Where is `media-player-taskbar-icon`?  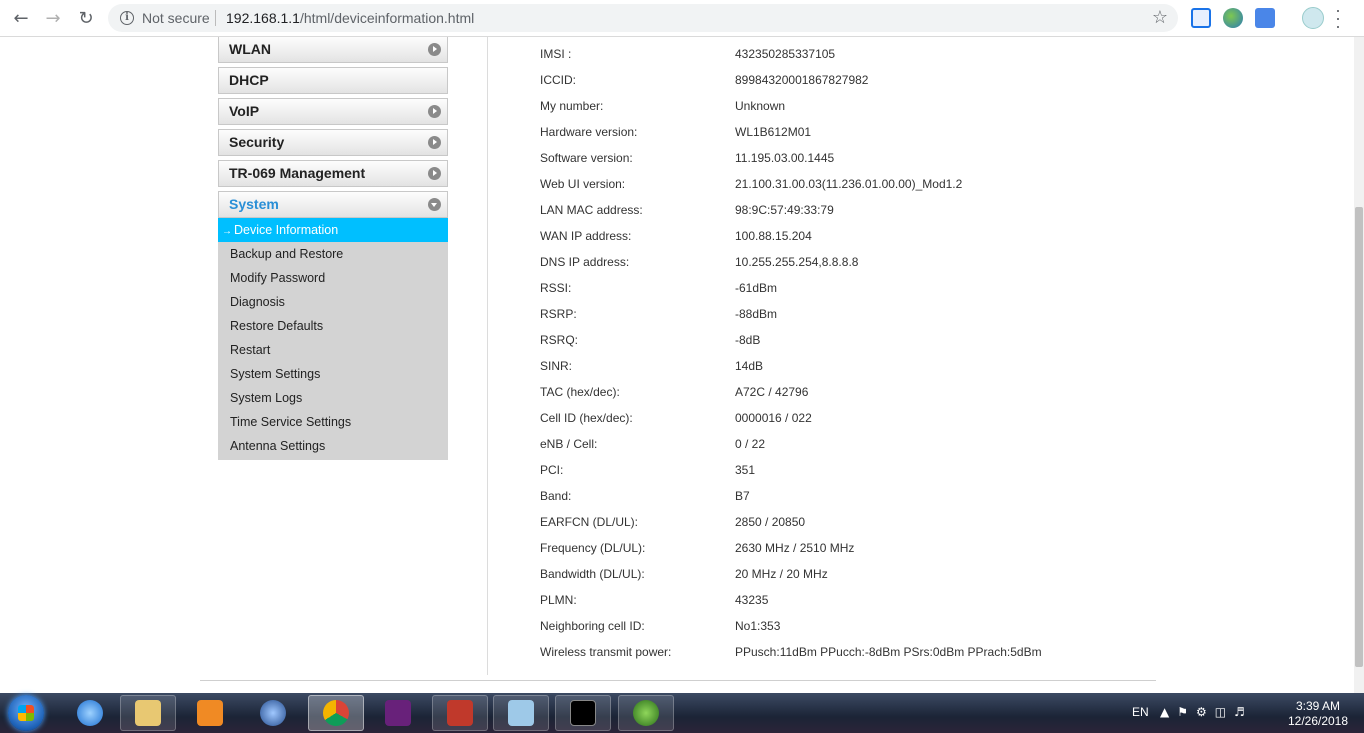
media-player-taskbar-icon is located at coordinates (210, 713).